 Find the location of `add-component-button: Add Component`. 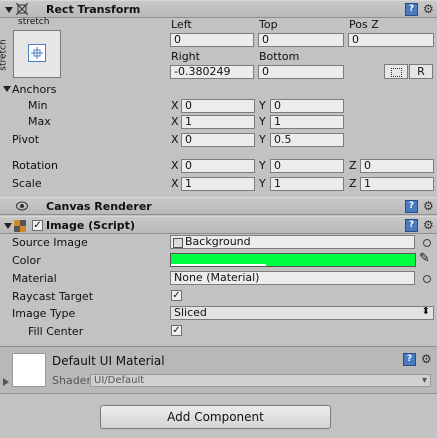

add-component-button: Add Component is located at coordinates (215, 417).